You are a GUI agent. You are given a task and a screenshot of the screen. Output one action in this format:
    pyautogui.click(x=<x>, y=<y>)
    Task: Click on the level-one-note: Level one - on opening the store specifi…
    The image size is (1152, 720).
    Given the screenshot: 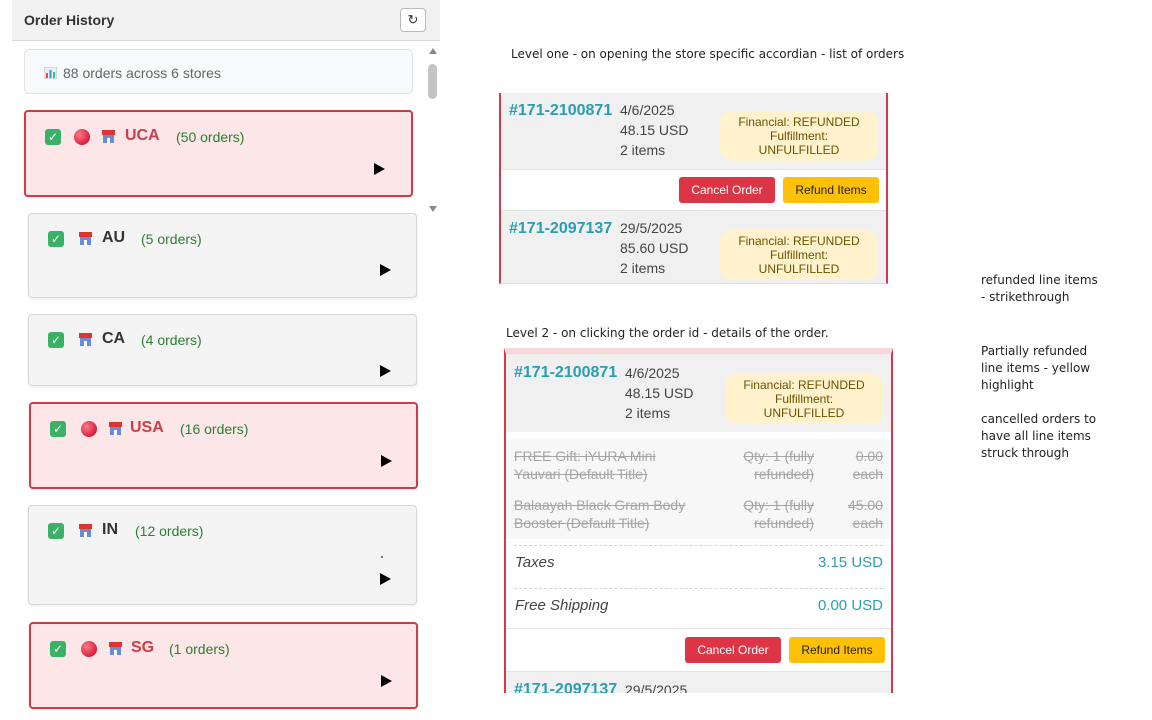 What is the action you would take?
    pyautogui.click(x=708, y=54)
    